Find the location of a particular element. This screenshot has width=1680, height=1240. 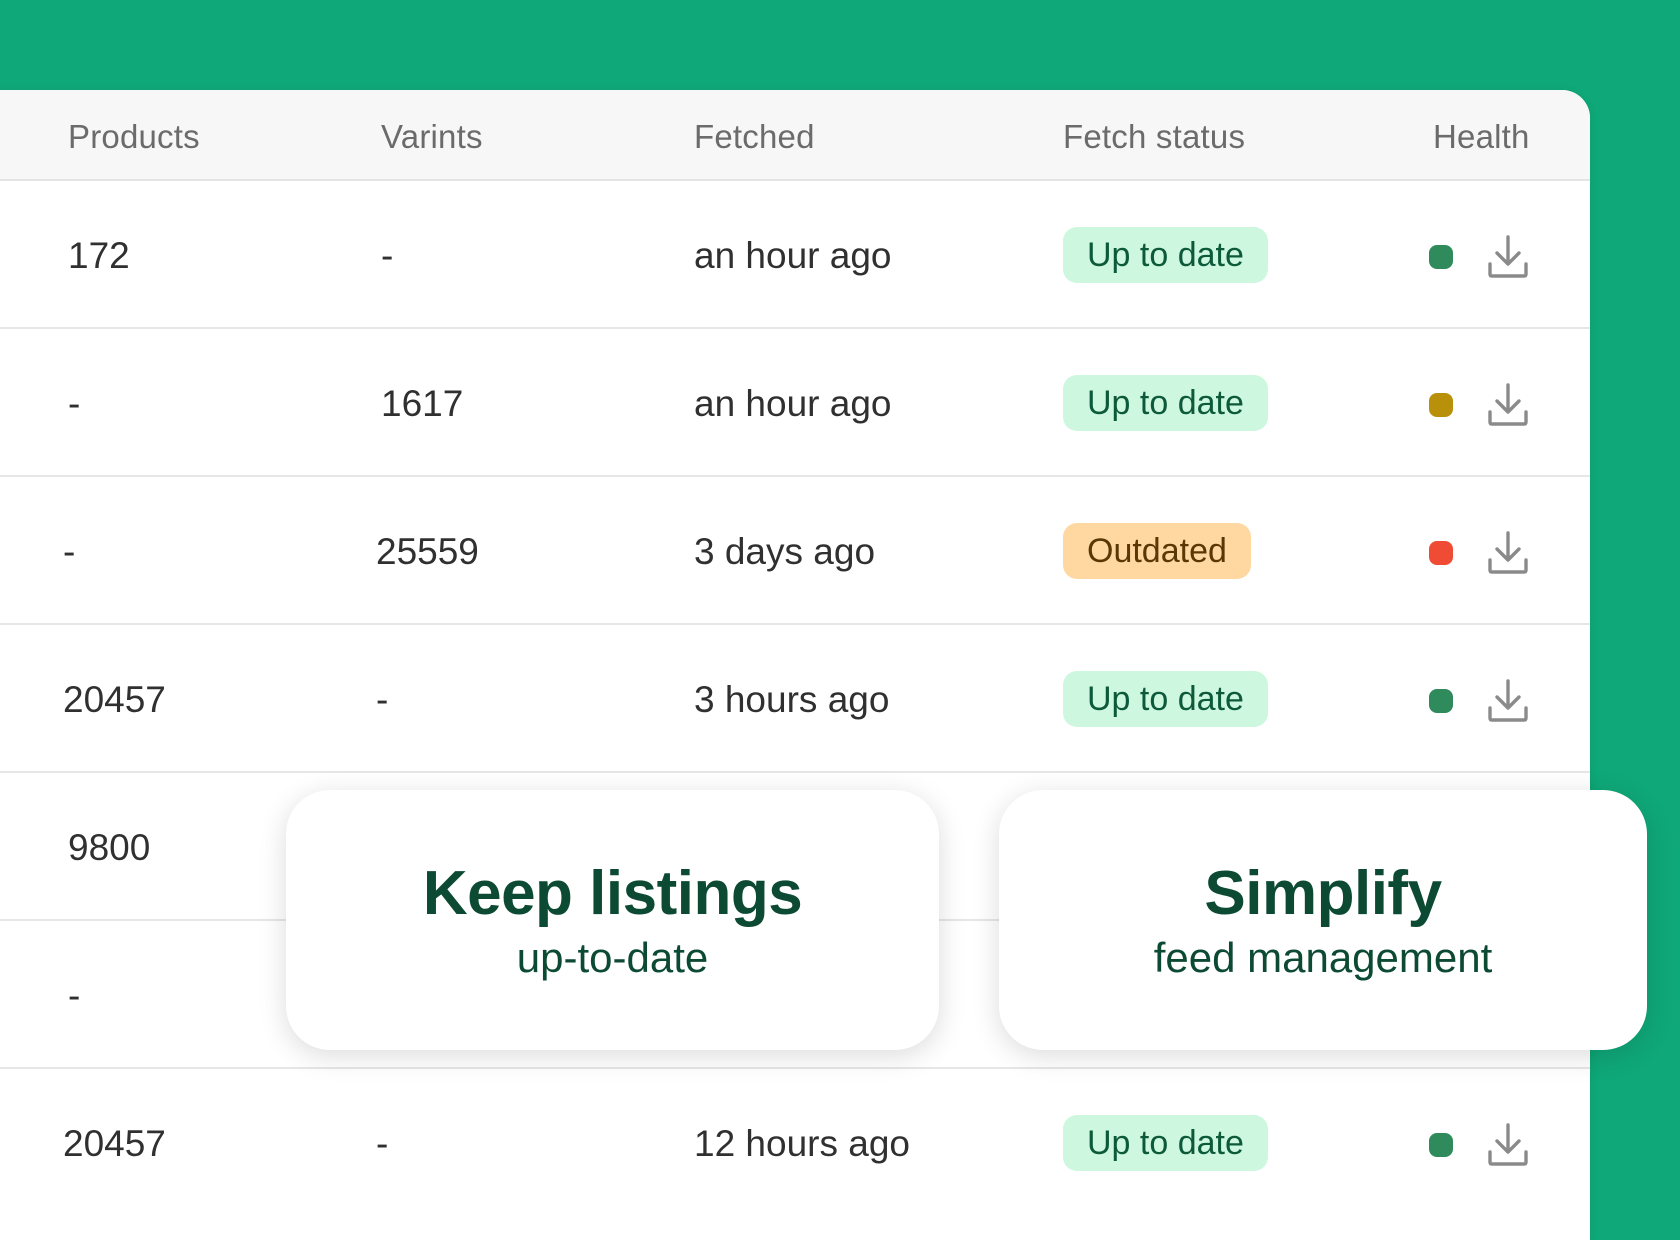

table-row: - 1617 an hour ago Up to date is located at coordinates (795, 403).